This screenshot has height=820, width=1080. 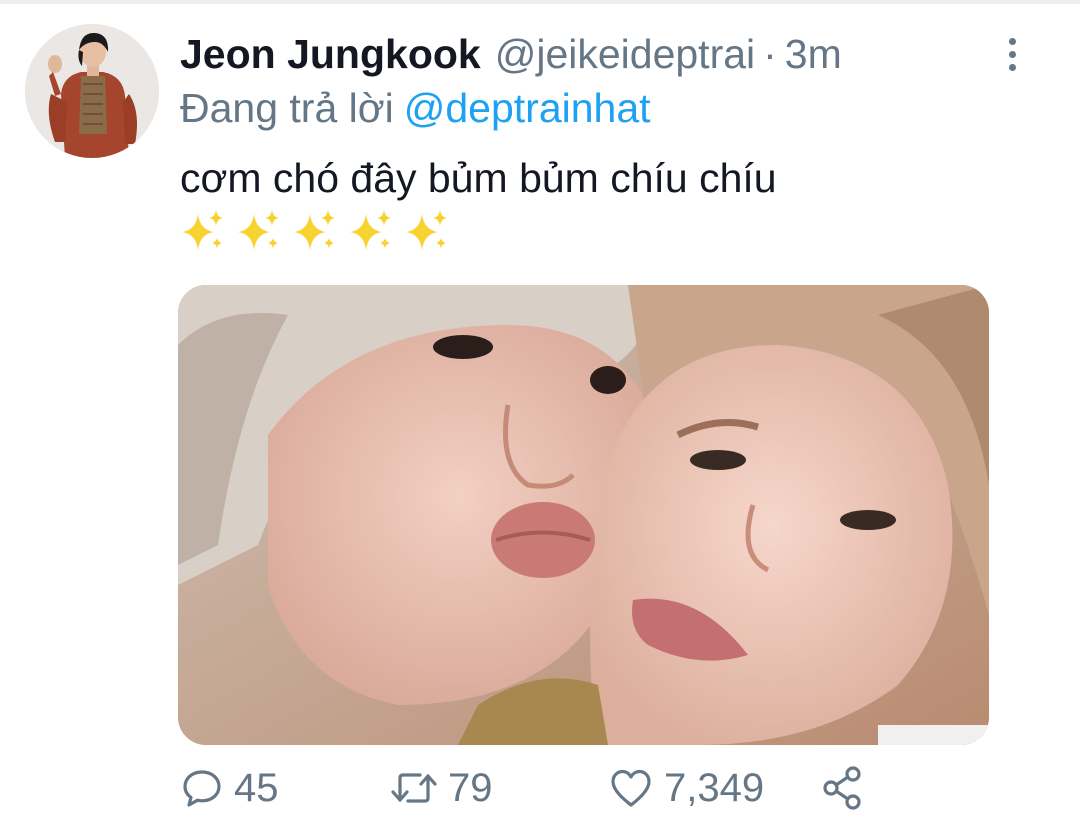 What do you see at coordinates (330, 54) in the screenshot?
I see `display-name: Jeon Jungkook` at bounding box center [330, 54].